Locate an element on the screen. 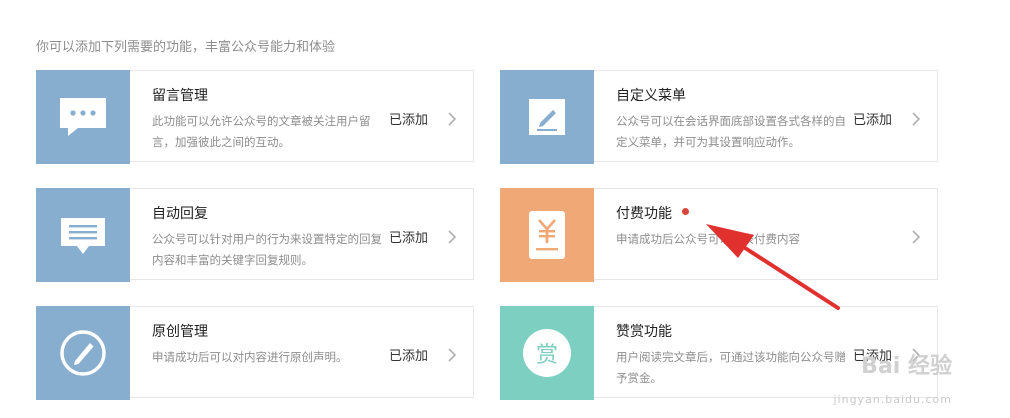  annotation-arrow is located at coordinates (773, 267).